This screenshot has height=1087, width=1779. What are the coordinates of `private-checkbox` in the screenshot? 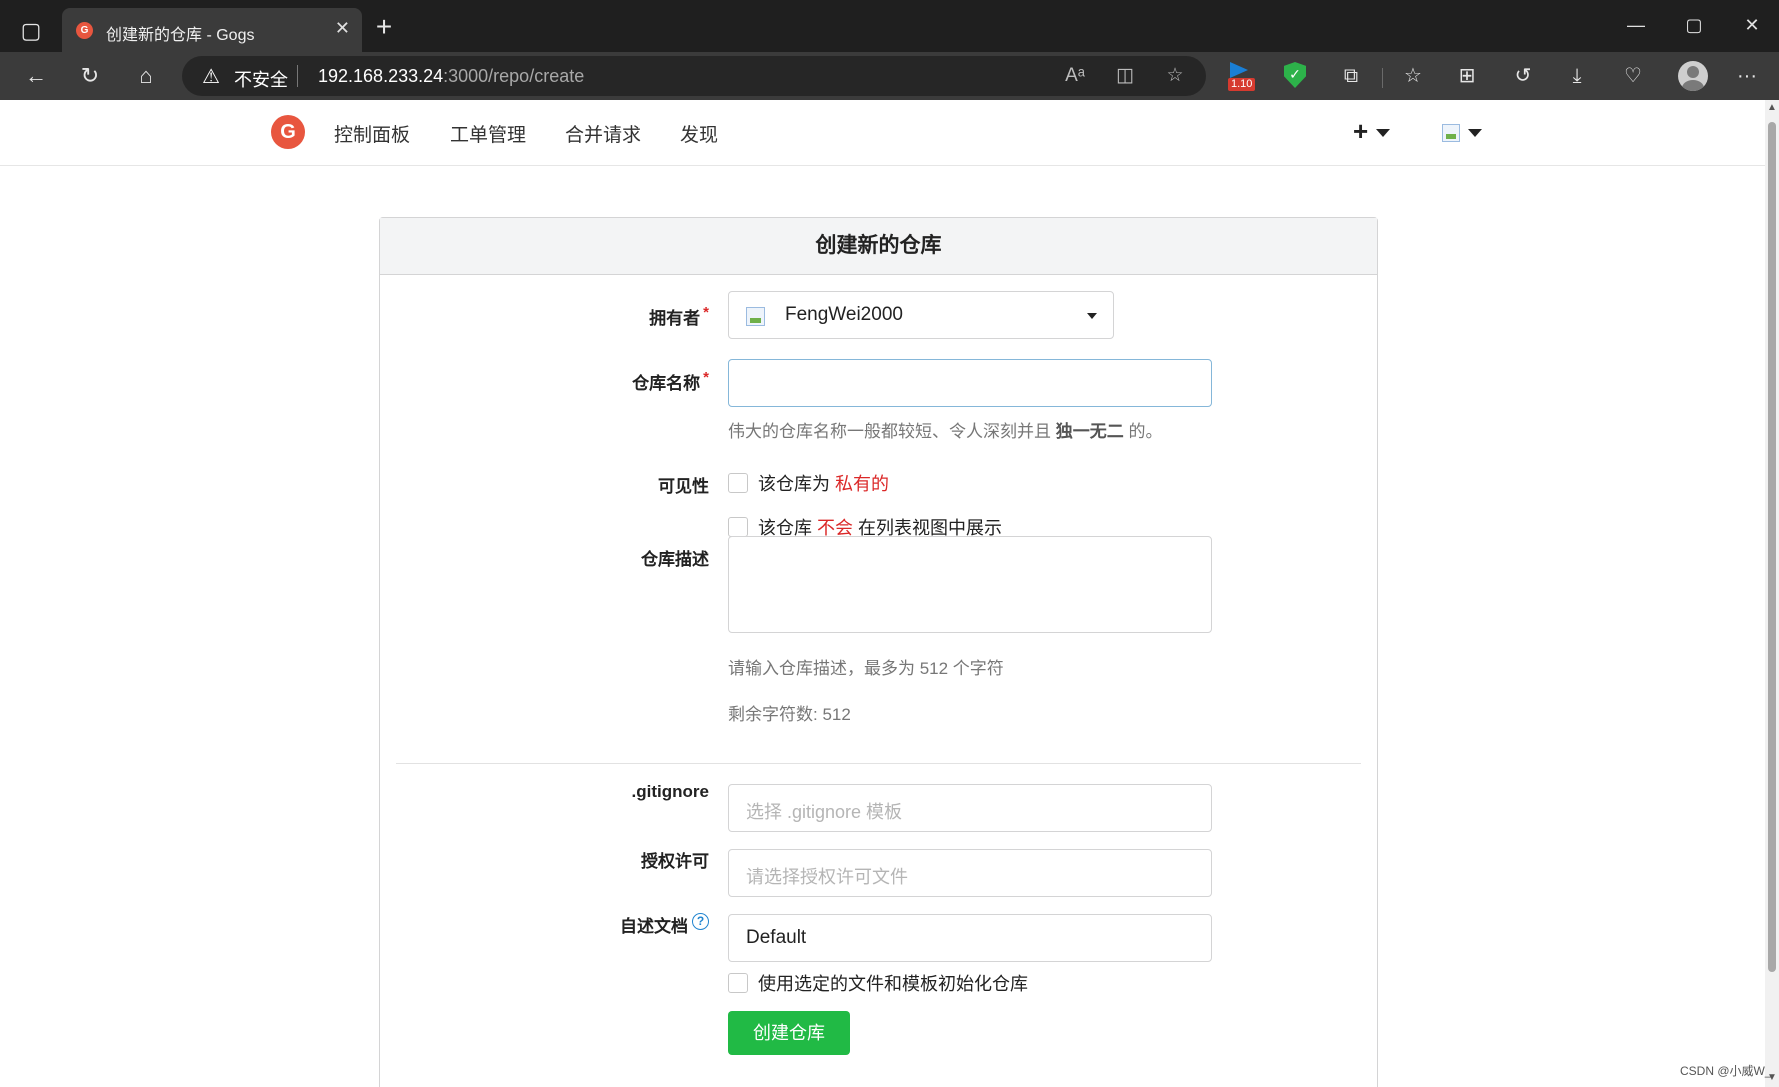 It's located at (738, 483).